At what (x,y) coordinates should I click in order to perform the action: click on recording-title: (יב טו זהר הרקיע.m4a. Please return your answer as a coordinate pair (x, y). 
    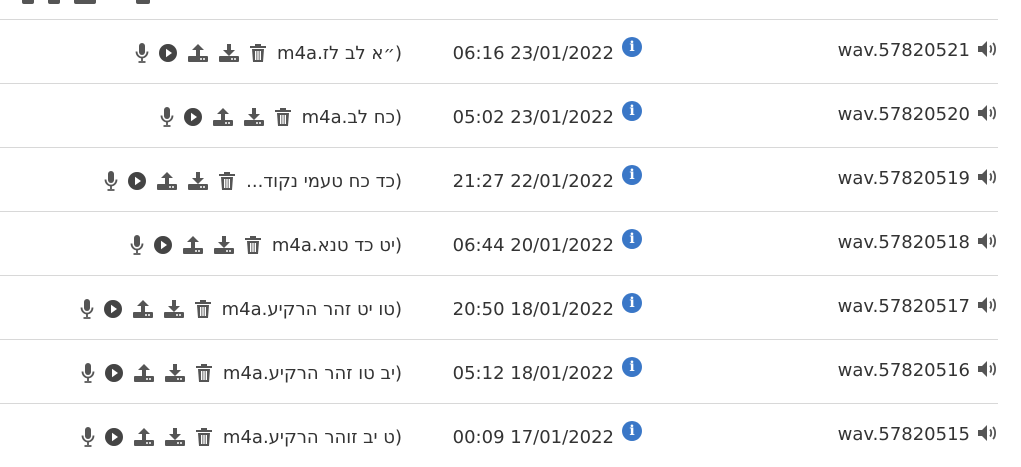
    Looking at the image, I should click on (312, 373).